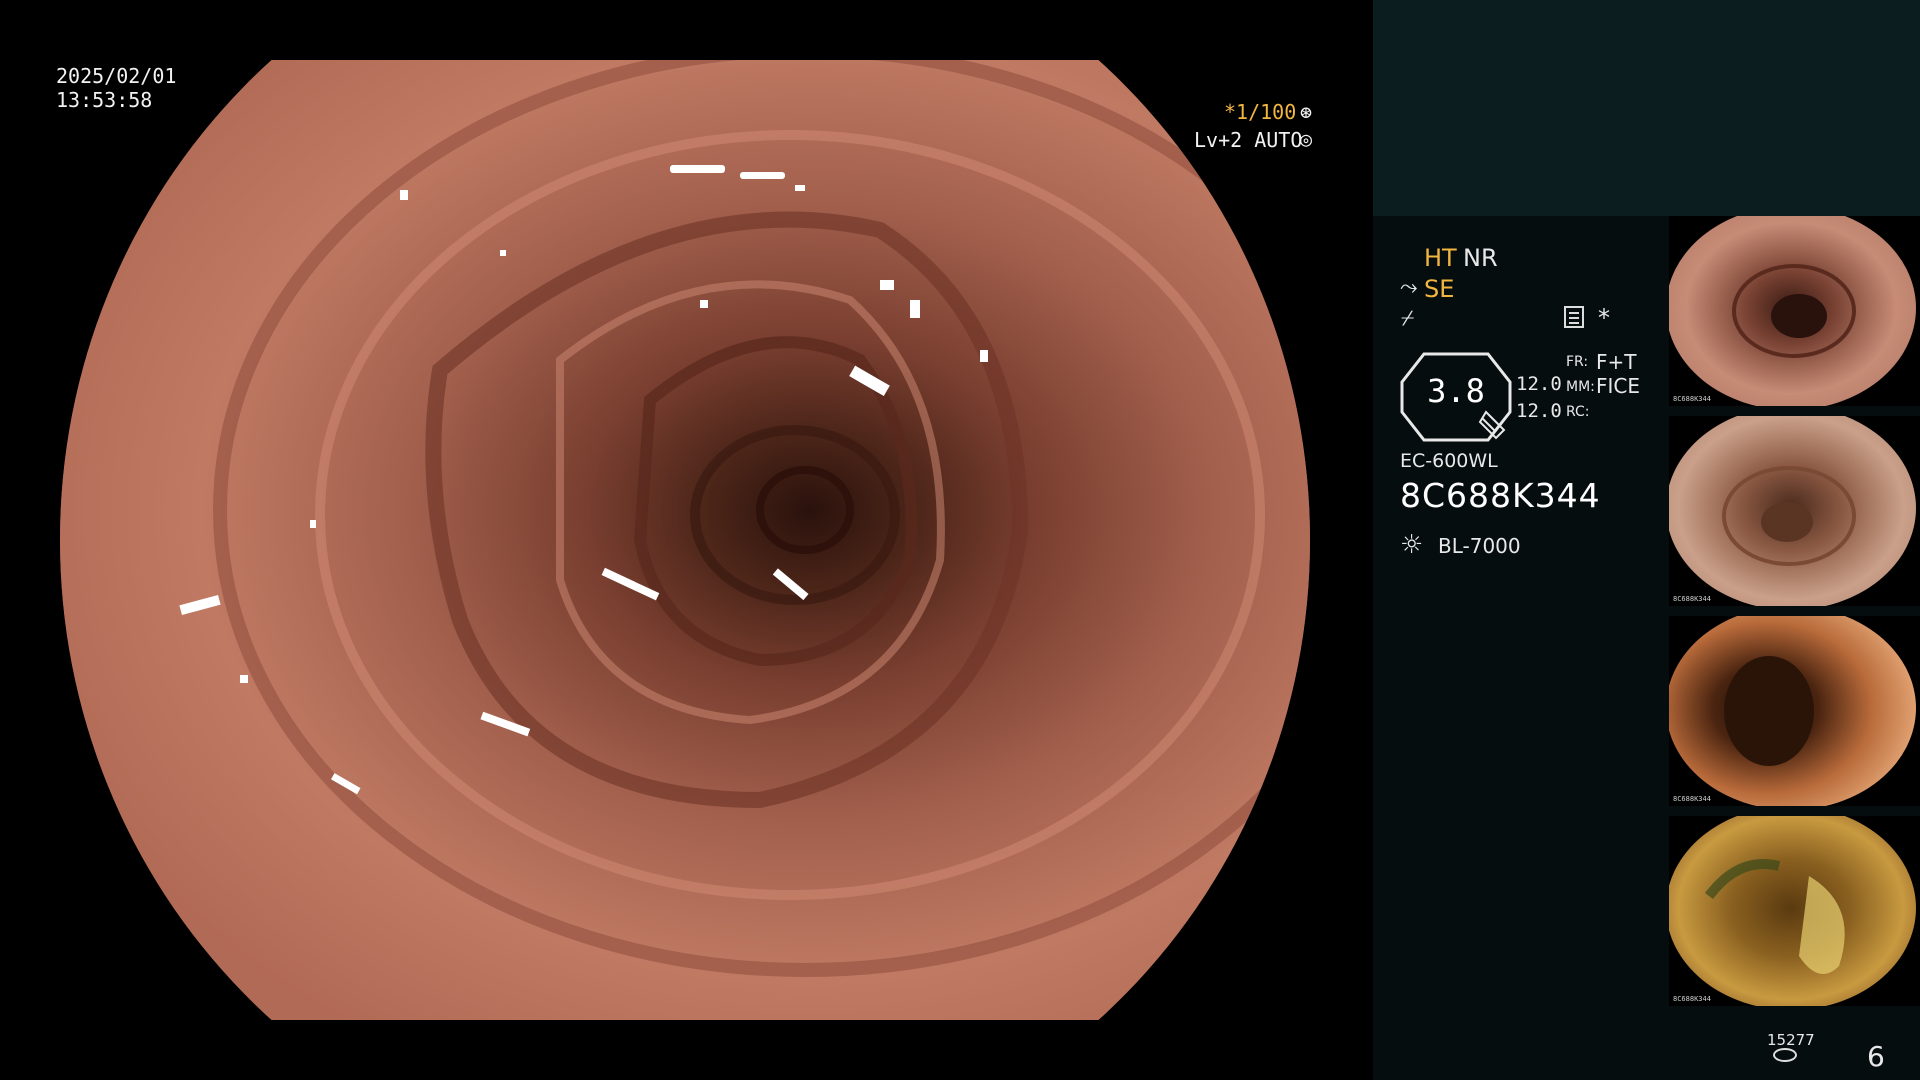 Image resolution: width=1920 pixels, height=1080 pixels. What do you see at coordinates (1306, 139) in the screenshot?
I see `iris-icon: ◎` at bounding box center [1306, 139].